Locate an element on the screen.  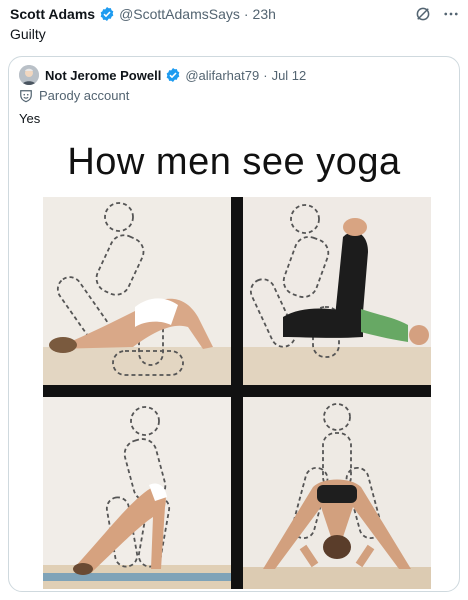
parody-icon is located at coordinates (26, 96).